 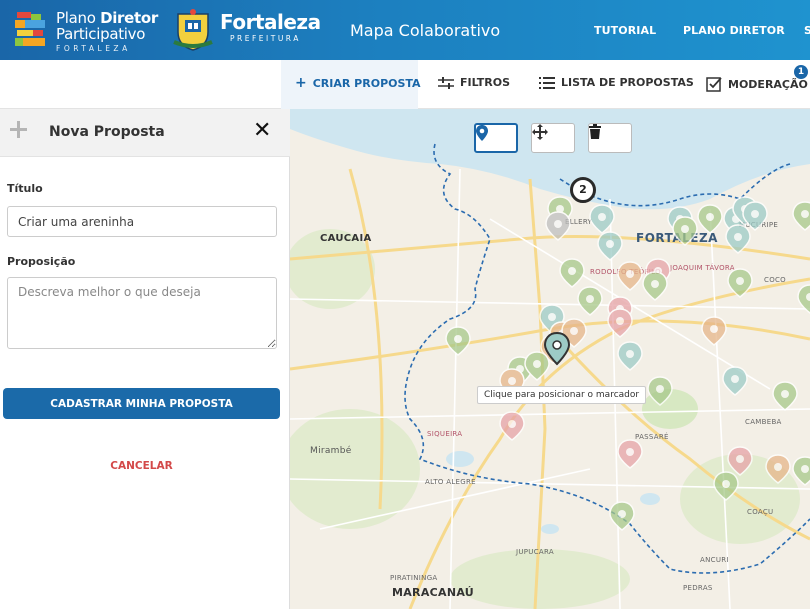 I want to click on fortaleza-logo-text: Fortaleza PREFEITURA, so click(x=270, y=27).